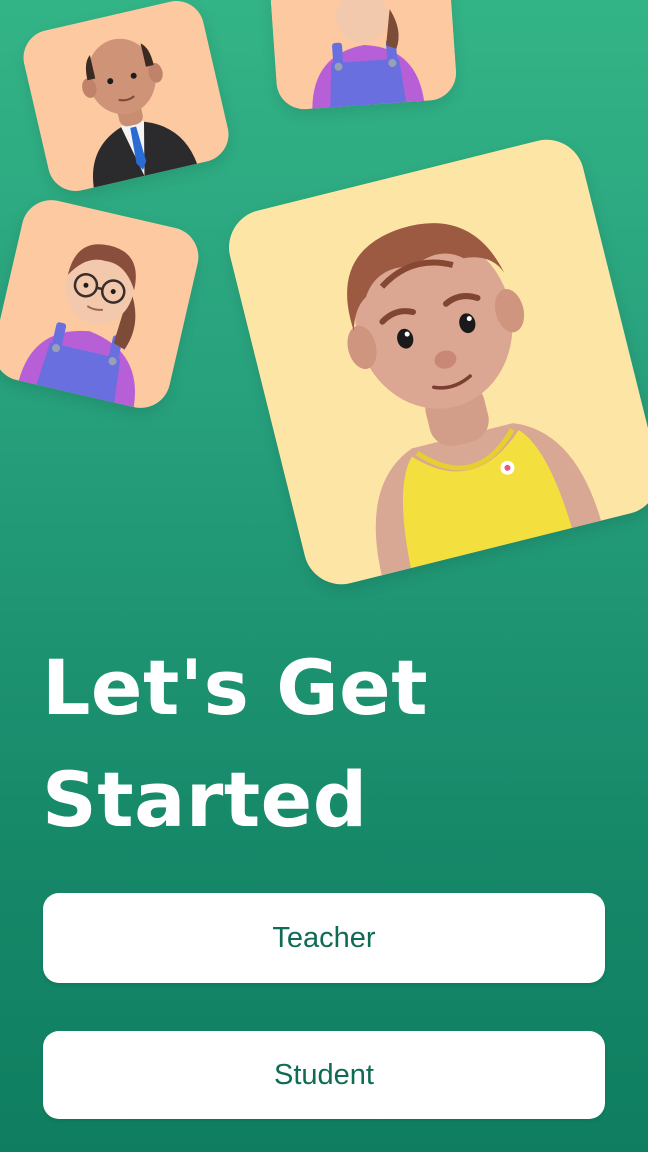 The height and width of the screenshot is (1152, 648). Describe the element at coordinates (235, 687) in the screenshot. I see `page-title-line-1: Let's Get` at that location.